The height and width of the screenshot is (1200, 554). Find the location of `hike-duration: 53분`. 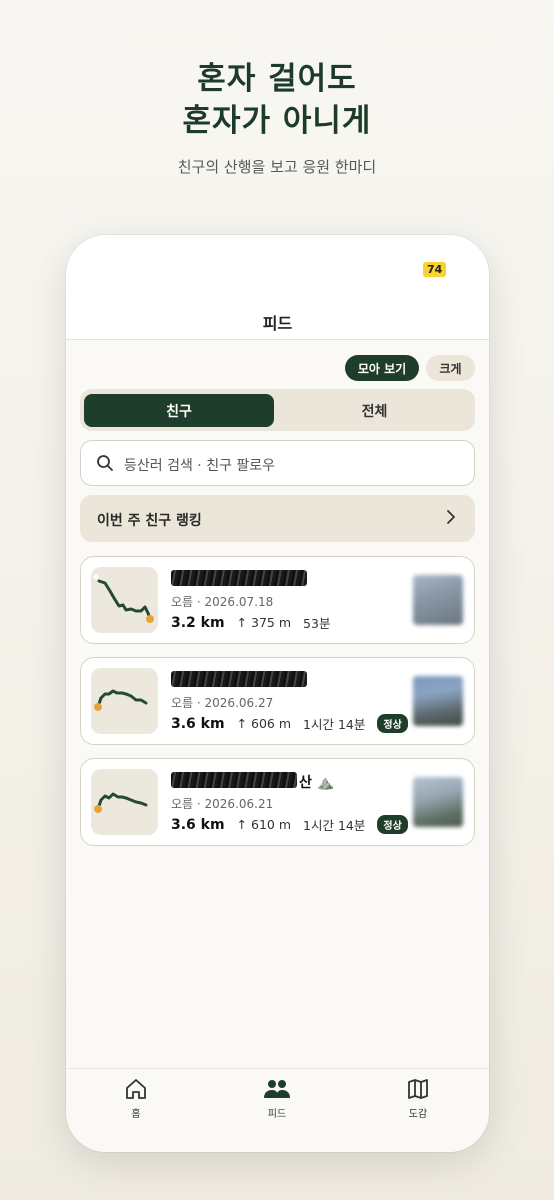

hike-duration: 53분 is located at coordinates (317, 623).